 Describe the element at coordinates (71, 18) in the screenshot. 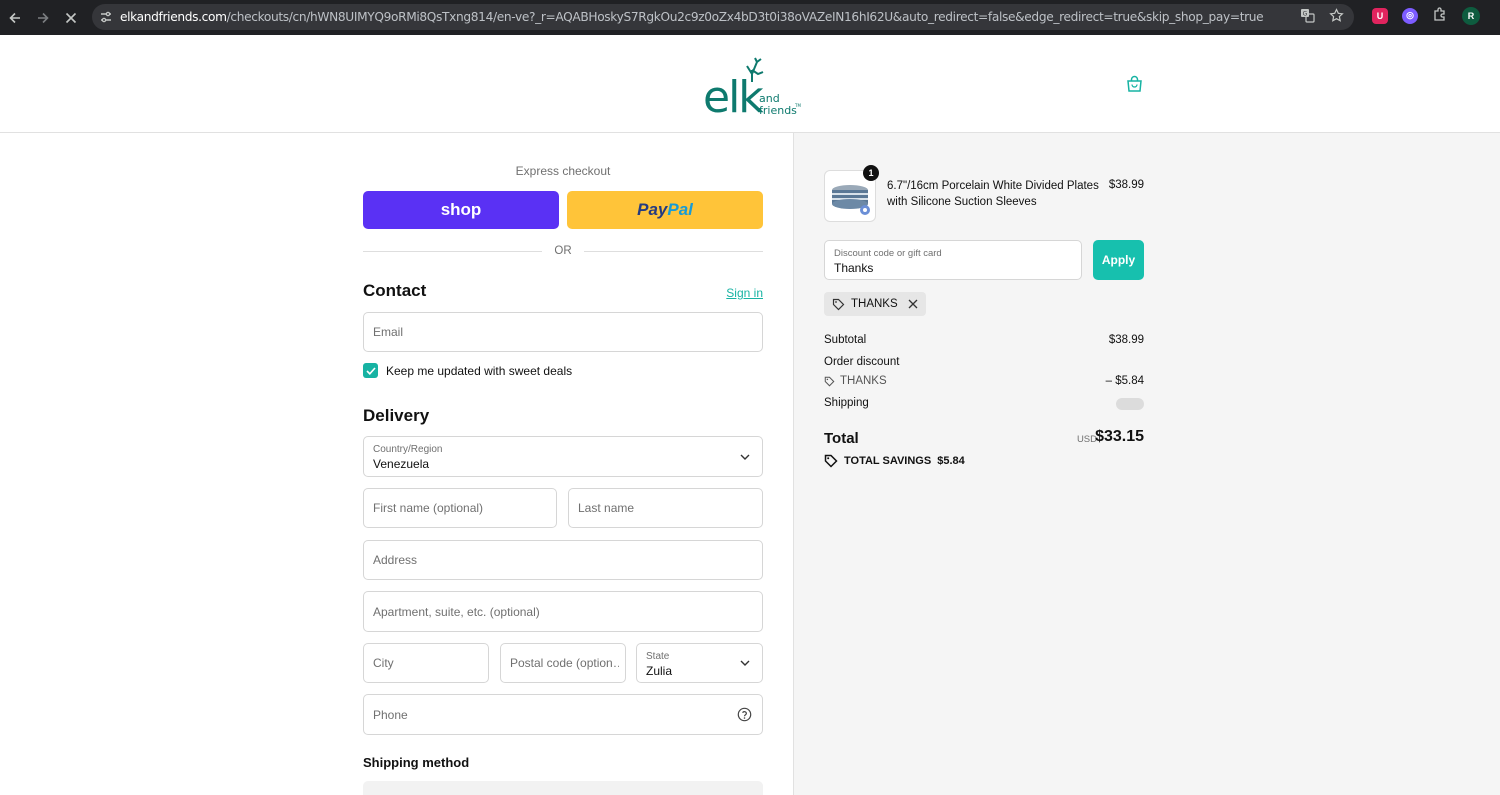

I see `stop-loading-icon` at that location.